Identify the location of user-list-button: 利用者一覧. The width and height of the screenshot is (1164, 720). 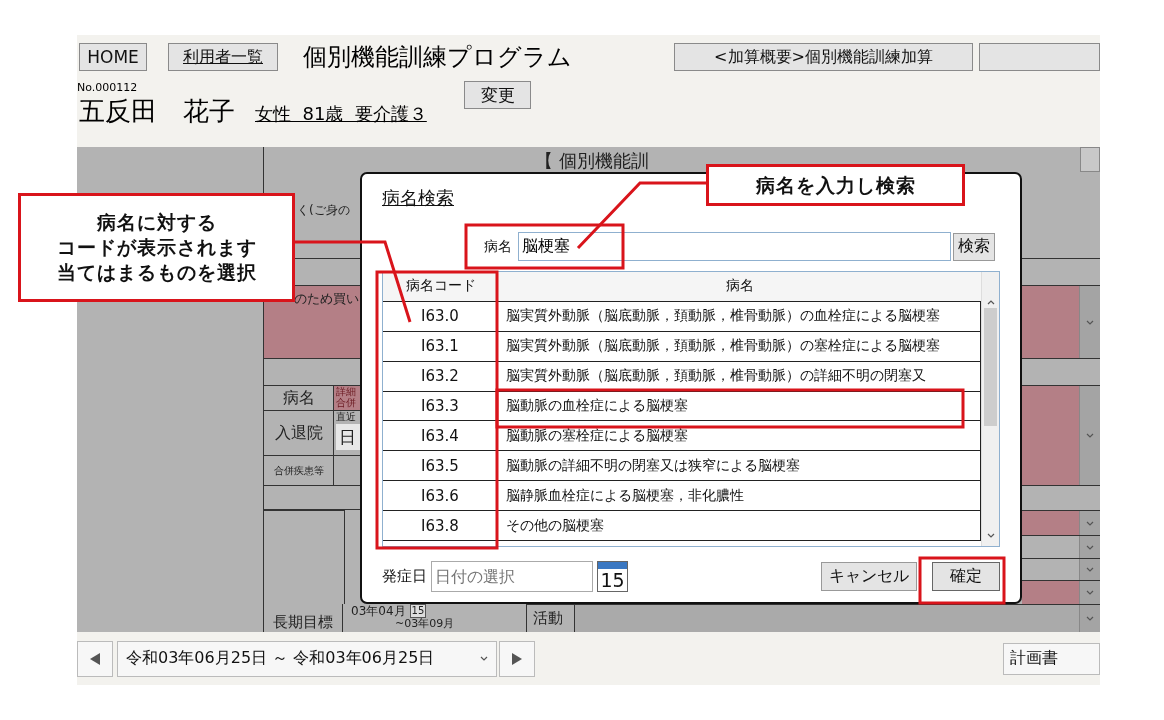
(223, 57).